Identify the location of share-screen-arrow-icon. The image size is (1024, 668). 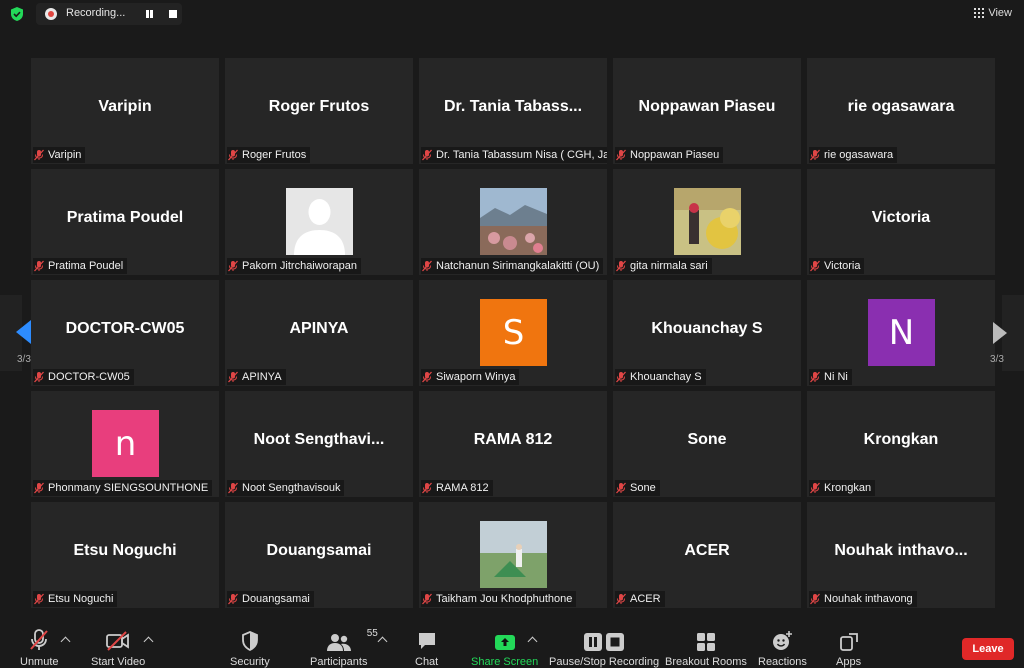
(504, 642).